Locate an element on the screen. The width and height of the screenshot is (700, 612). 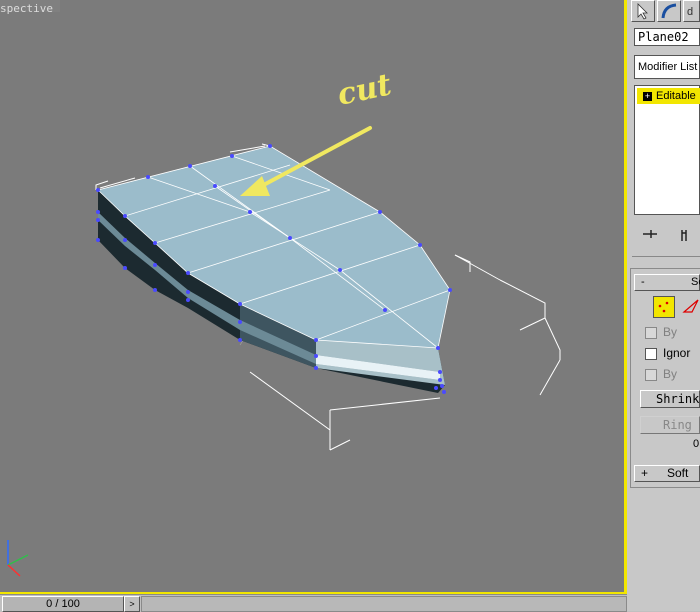
modifier-stack: + Editable is located at coordinates (667, 150).